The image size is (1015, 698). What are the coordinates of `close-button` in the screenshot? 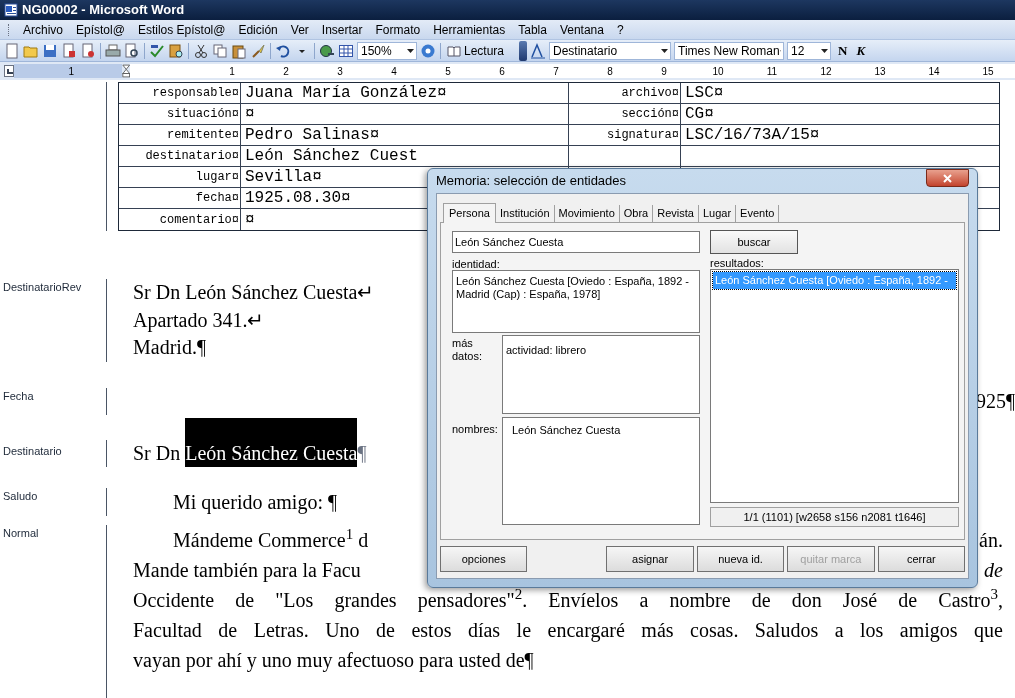 It's located at (947, 178).